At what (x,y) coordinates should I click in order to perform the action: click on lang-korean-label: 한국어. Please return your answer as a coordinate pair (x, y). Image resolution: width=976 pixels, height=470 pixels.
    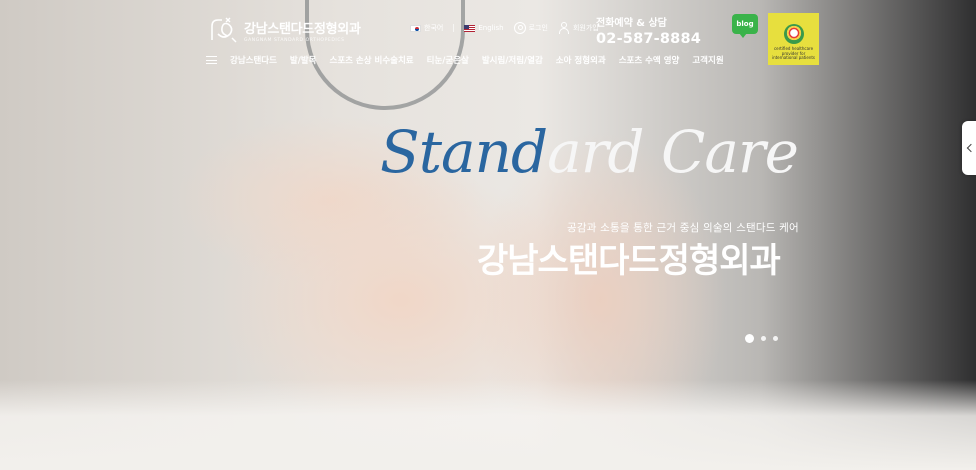
    Looking at the image, I should click on (434, 28).